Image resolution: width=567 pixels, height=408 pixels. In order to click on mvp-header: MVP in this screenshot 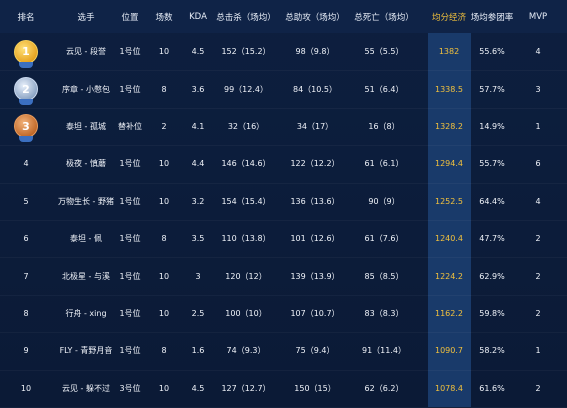, I will do `click(532, 17)`.